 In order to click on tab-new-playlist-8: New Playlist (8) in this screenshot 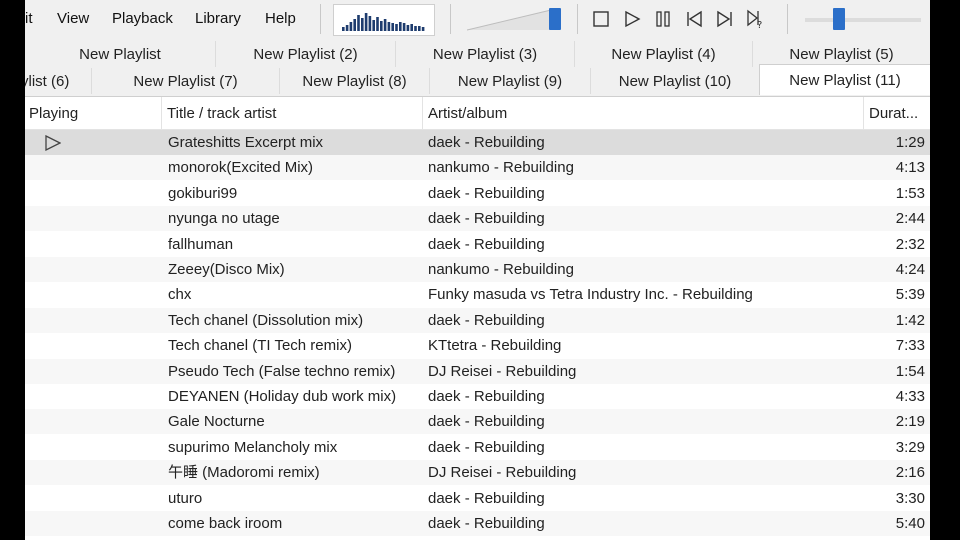, I will do `click(355, 81)`.